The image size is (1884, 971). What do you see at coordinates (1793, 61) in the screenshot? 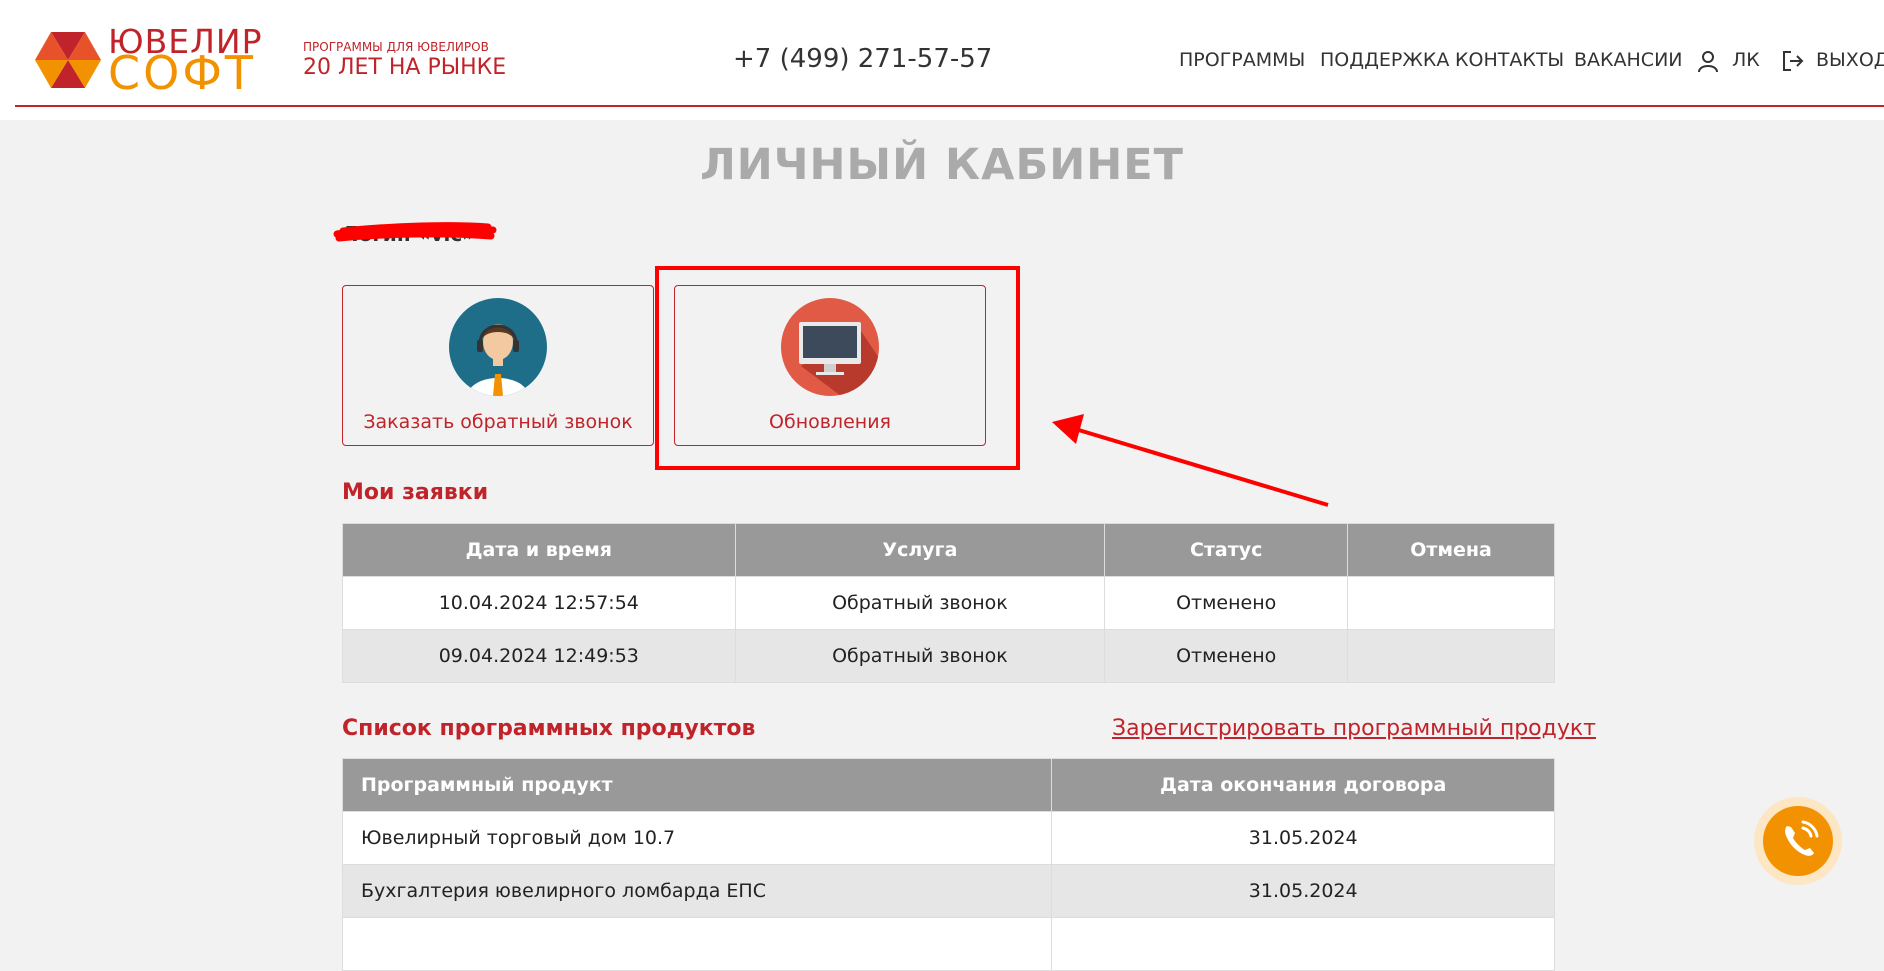
I see `logout-icon` at bounding box center [1793, 61].